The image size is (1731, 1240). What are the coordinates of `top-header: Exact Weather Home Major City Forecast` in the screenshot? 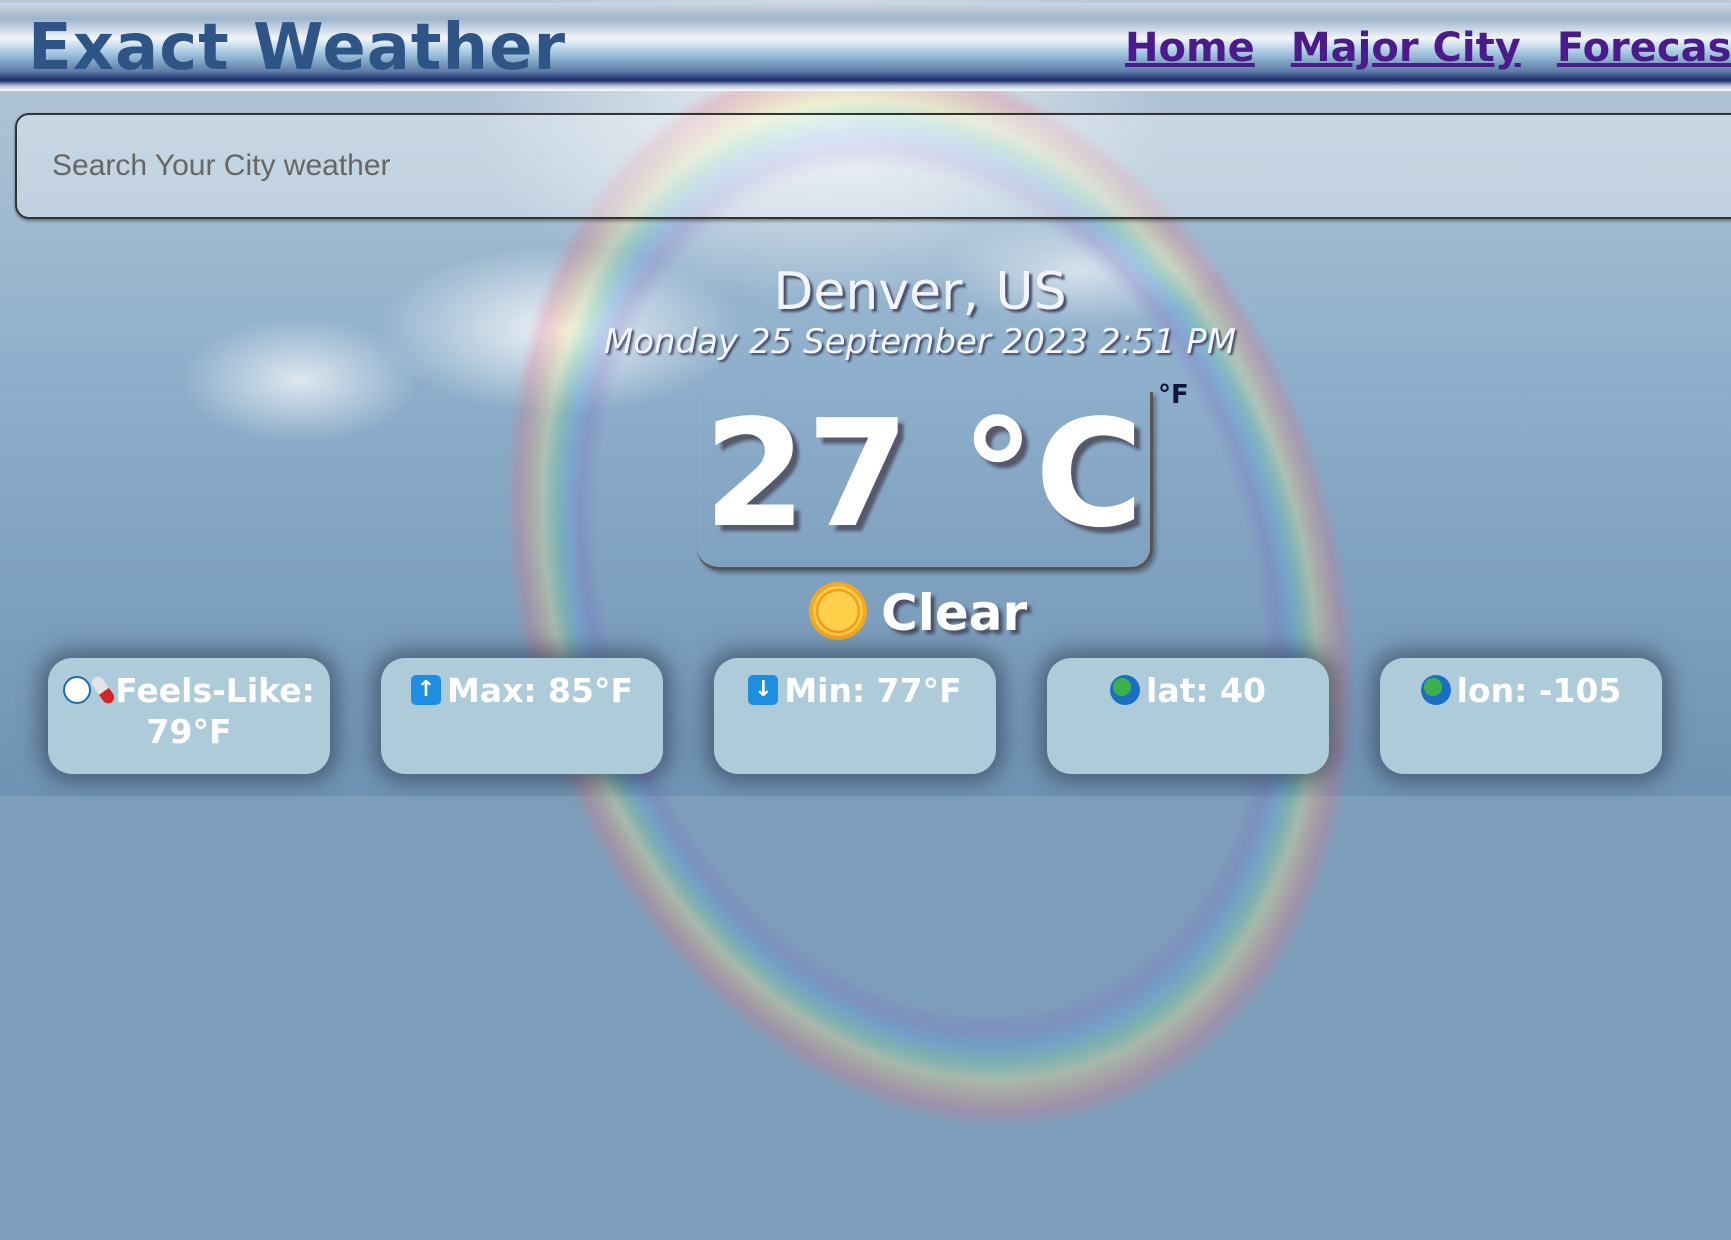 It's located at (865, 47).